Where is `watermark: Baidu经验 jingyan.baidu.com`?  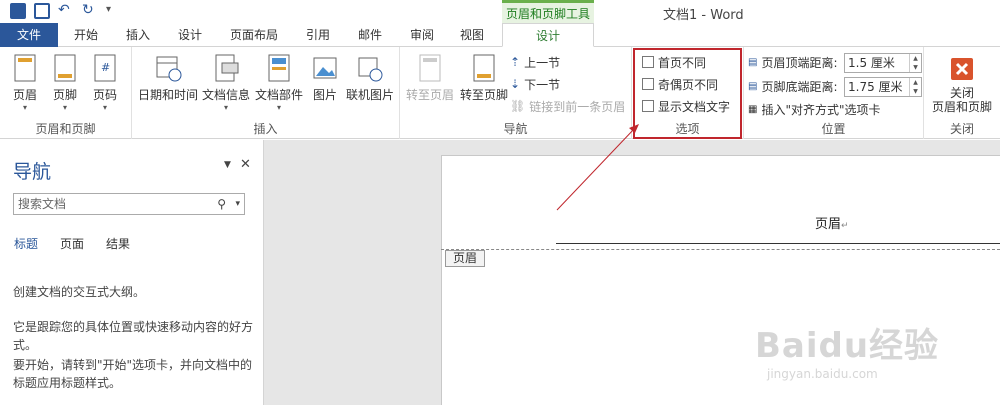
watermark: Baidu经验 jingyan.baidu.com is located at coordinates (847, 349).